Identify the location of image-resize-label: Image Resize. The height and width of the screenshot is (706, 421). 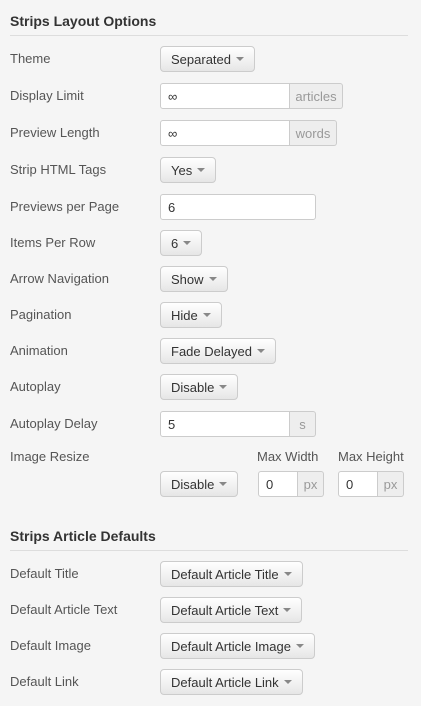
(50, 456).